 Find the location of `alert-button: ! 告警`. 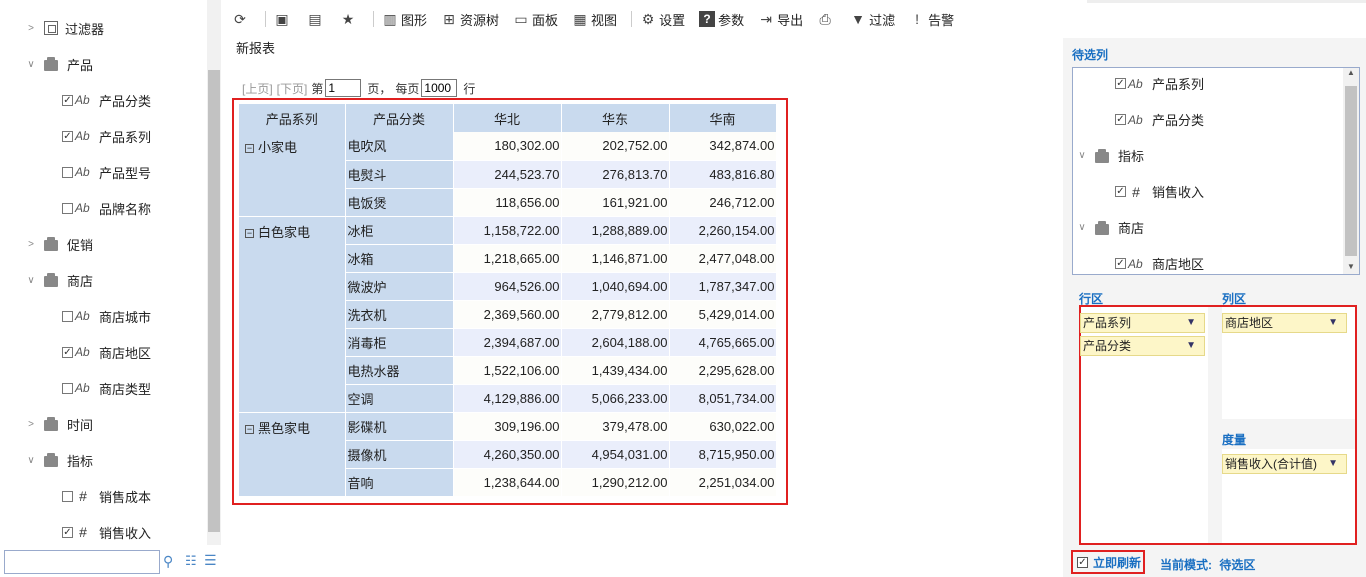

alert-button: ! 告警 is located at coordinates (931, 19).